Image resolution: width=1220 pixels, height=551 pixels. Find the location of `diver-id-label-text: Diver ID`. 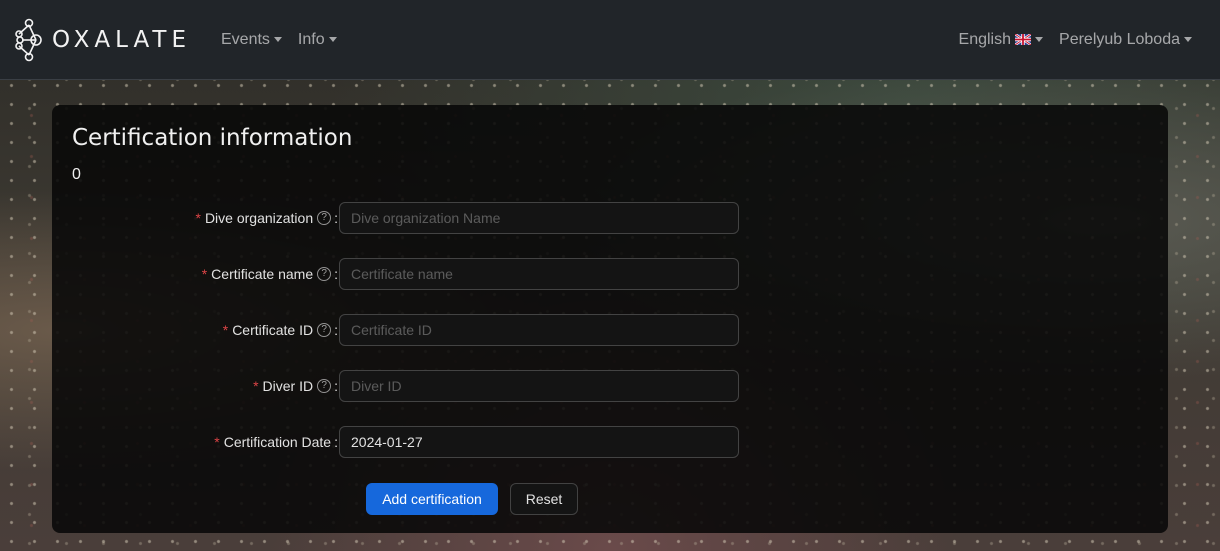

diver-id-label-text: Diver ID is located at coordinates (288, 386).